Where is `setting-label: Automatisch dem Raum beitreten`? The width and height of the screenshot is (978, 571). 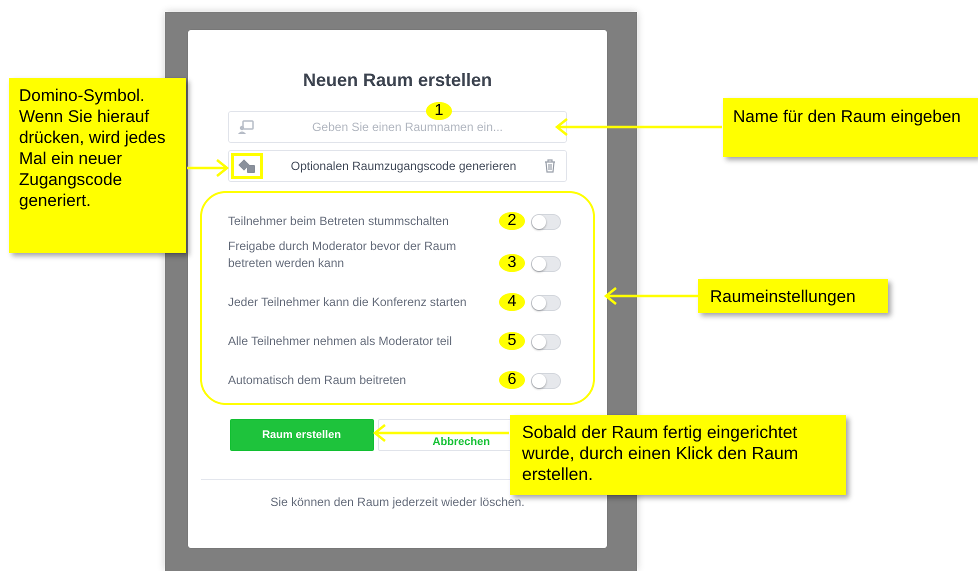 setting-label: Automatisch dem Raum beitreten is located at coordinates (318, 380).